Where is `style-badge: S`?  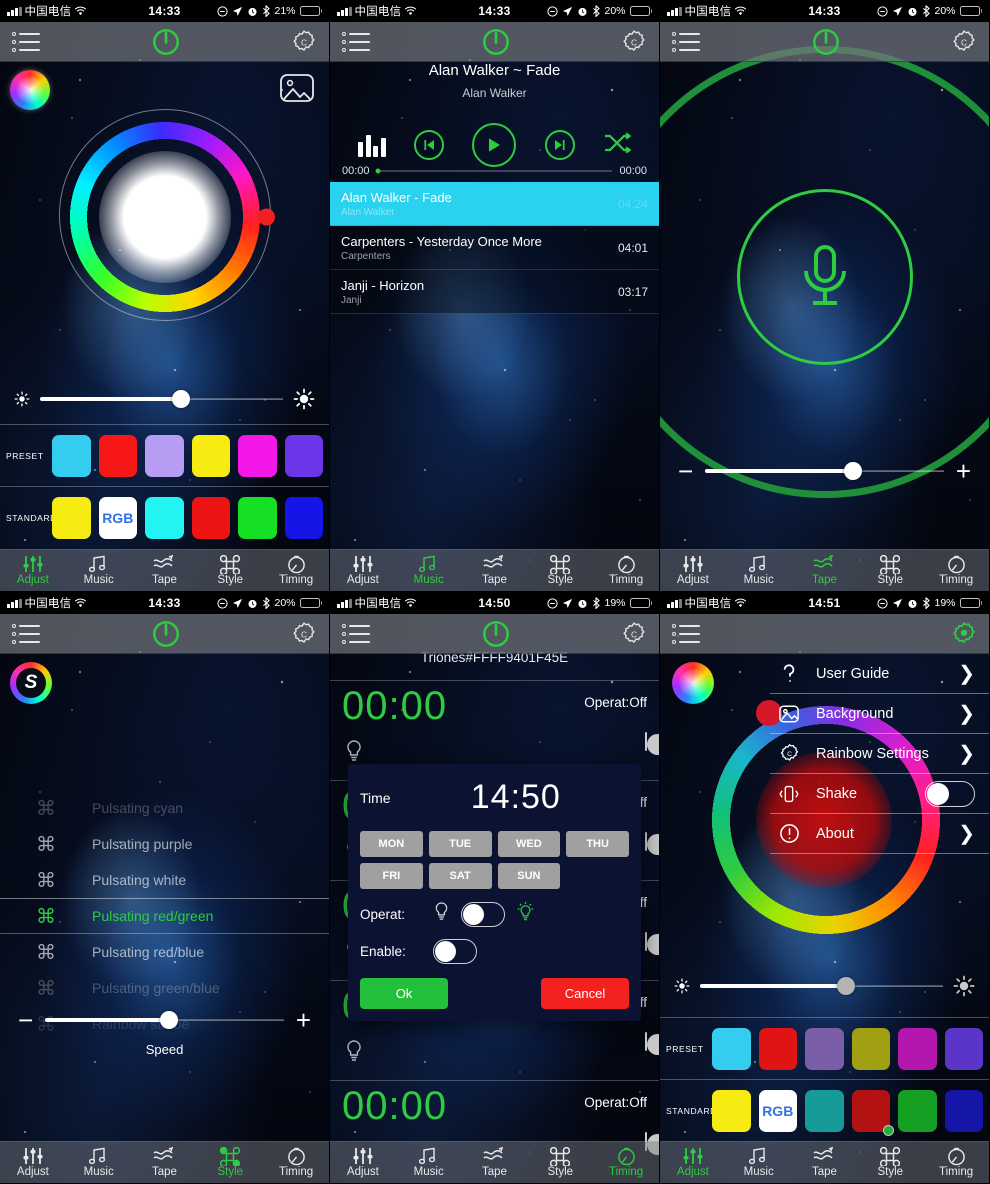 style-badge: S is located at coordinates (31, 683).